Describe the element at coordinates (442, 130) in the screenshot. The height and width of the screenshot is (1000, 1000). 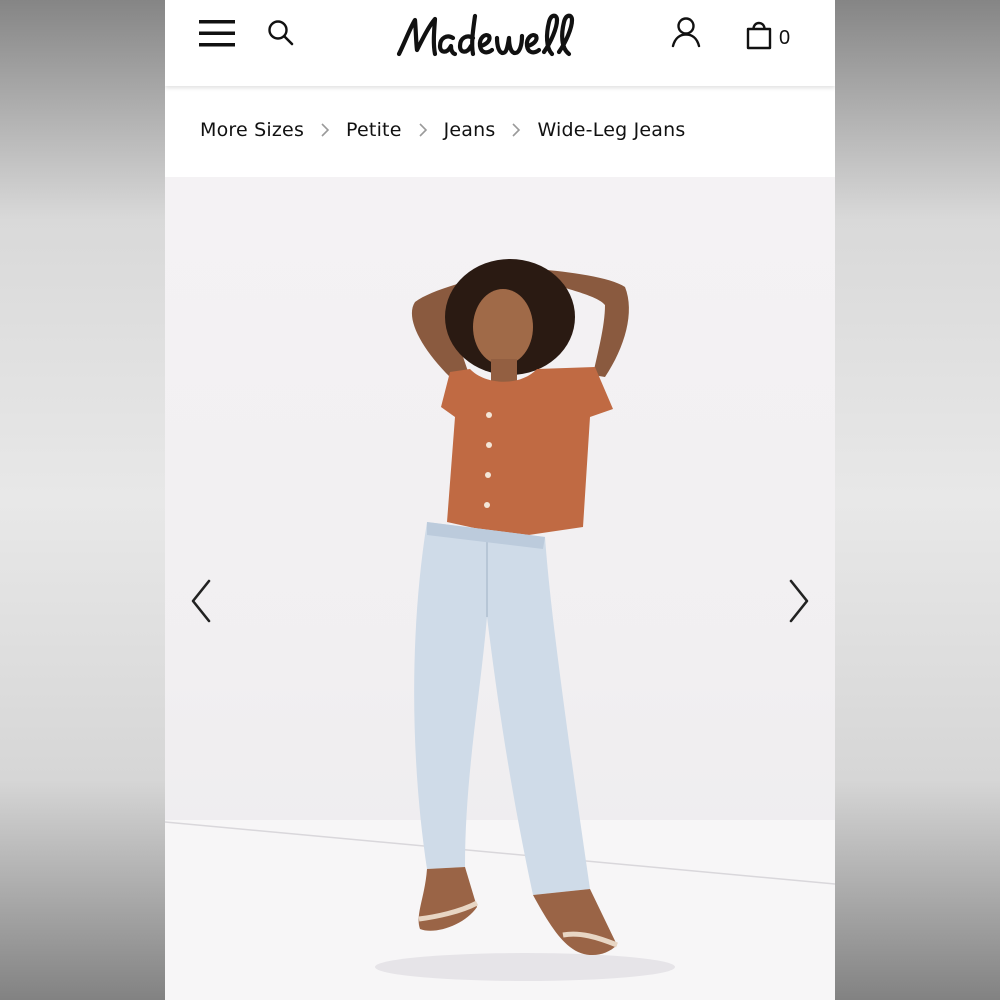
I see `breadcrumb: More Sizes Petite Jeans Wide-Leg Jeans` at that location.